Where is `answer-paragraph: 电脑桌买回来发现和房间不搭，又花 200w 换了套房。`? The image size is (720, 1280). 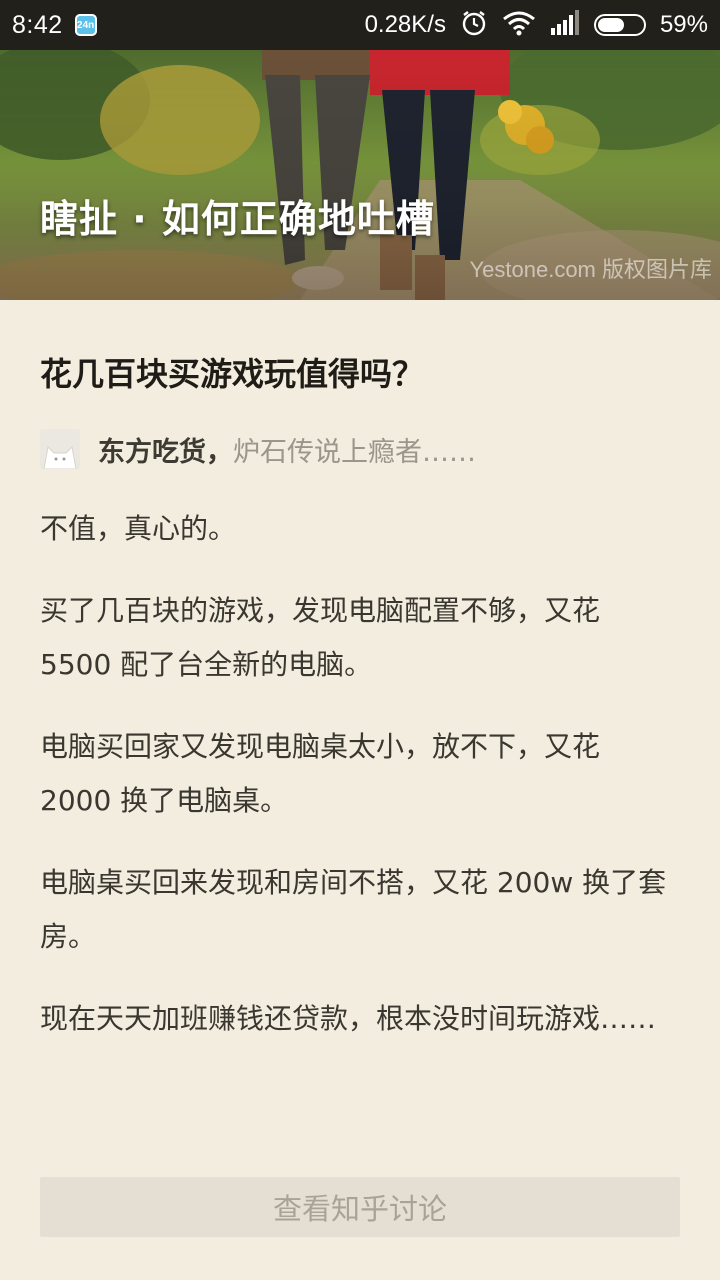
answer-paragraph: 电脑桌买回来发现和房间不搭，又花 200w 换了套房。 is located at coordinates (353, 909).